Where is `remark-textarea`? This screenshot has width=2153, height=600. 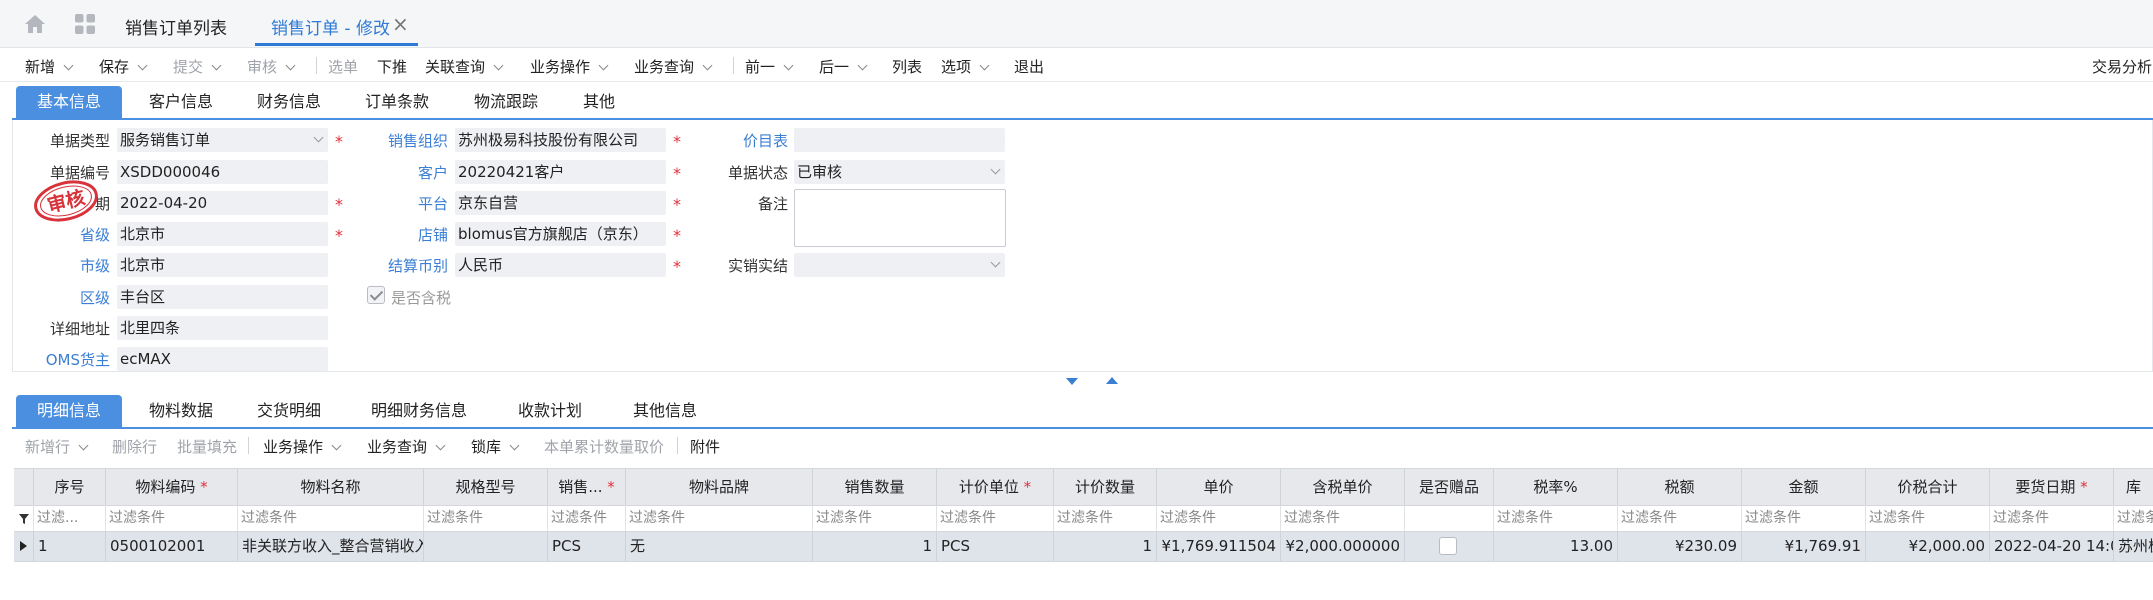 remark-textarea is located at coordinates (900, 218).